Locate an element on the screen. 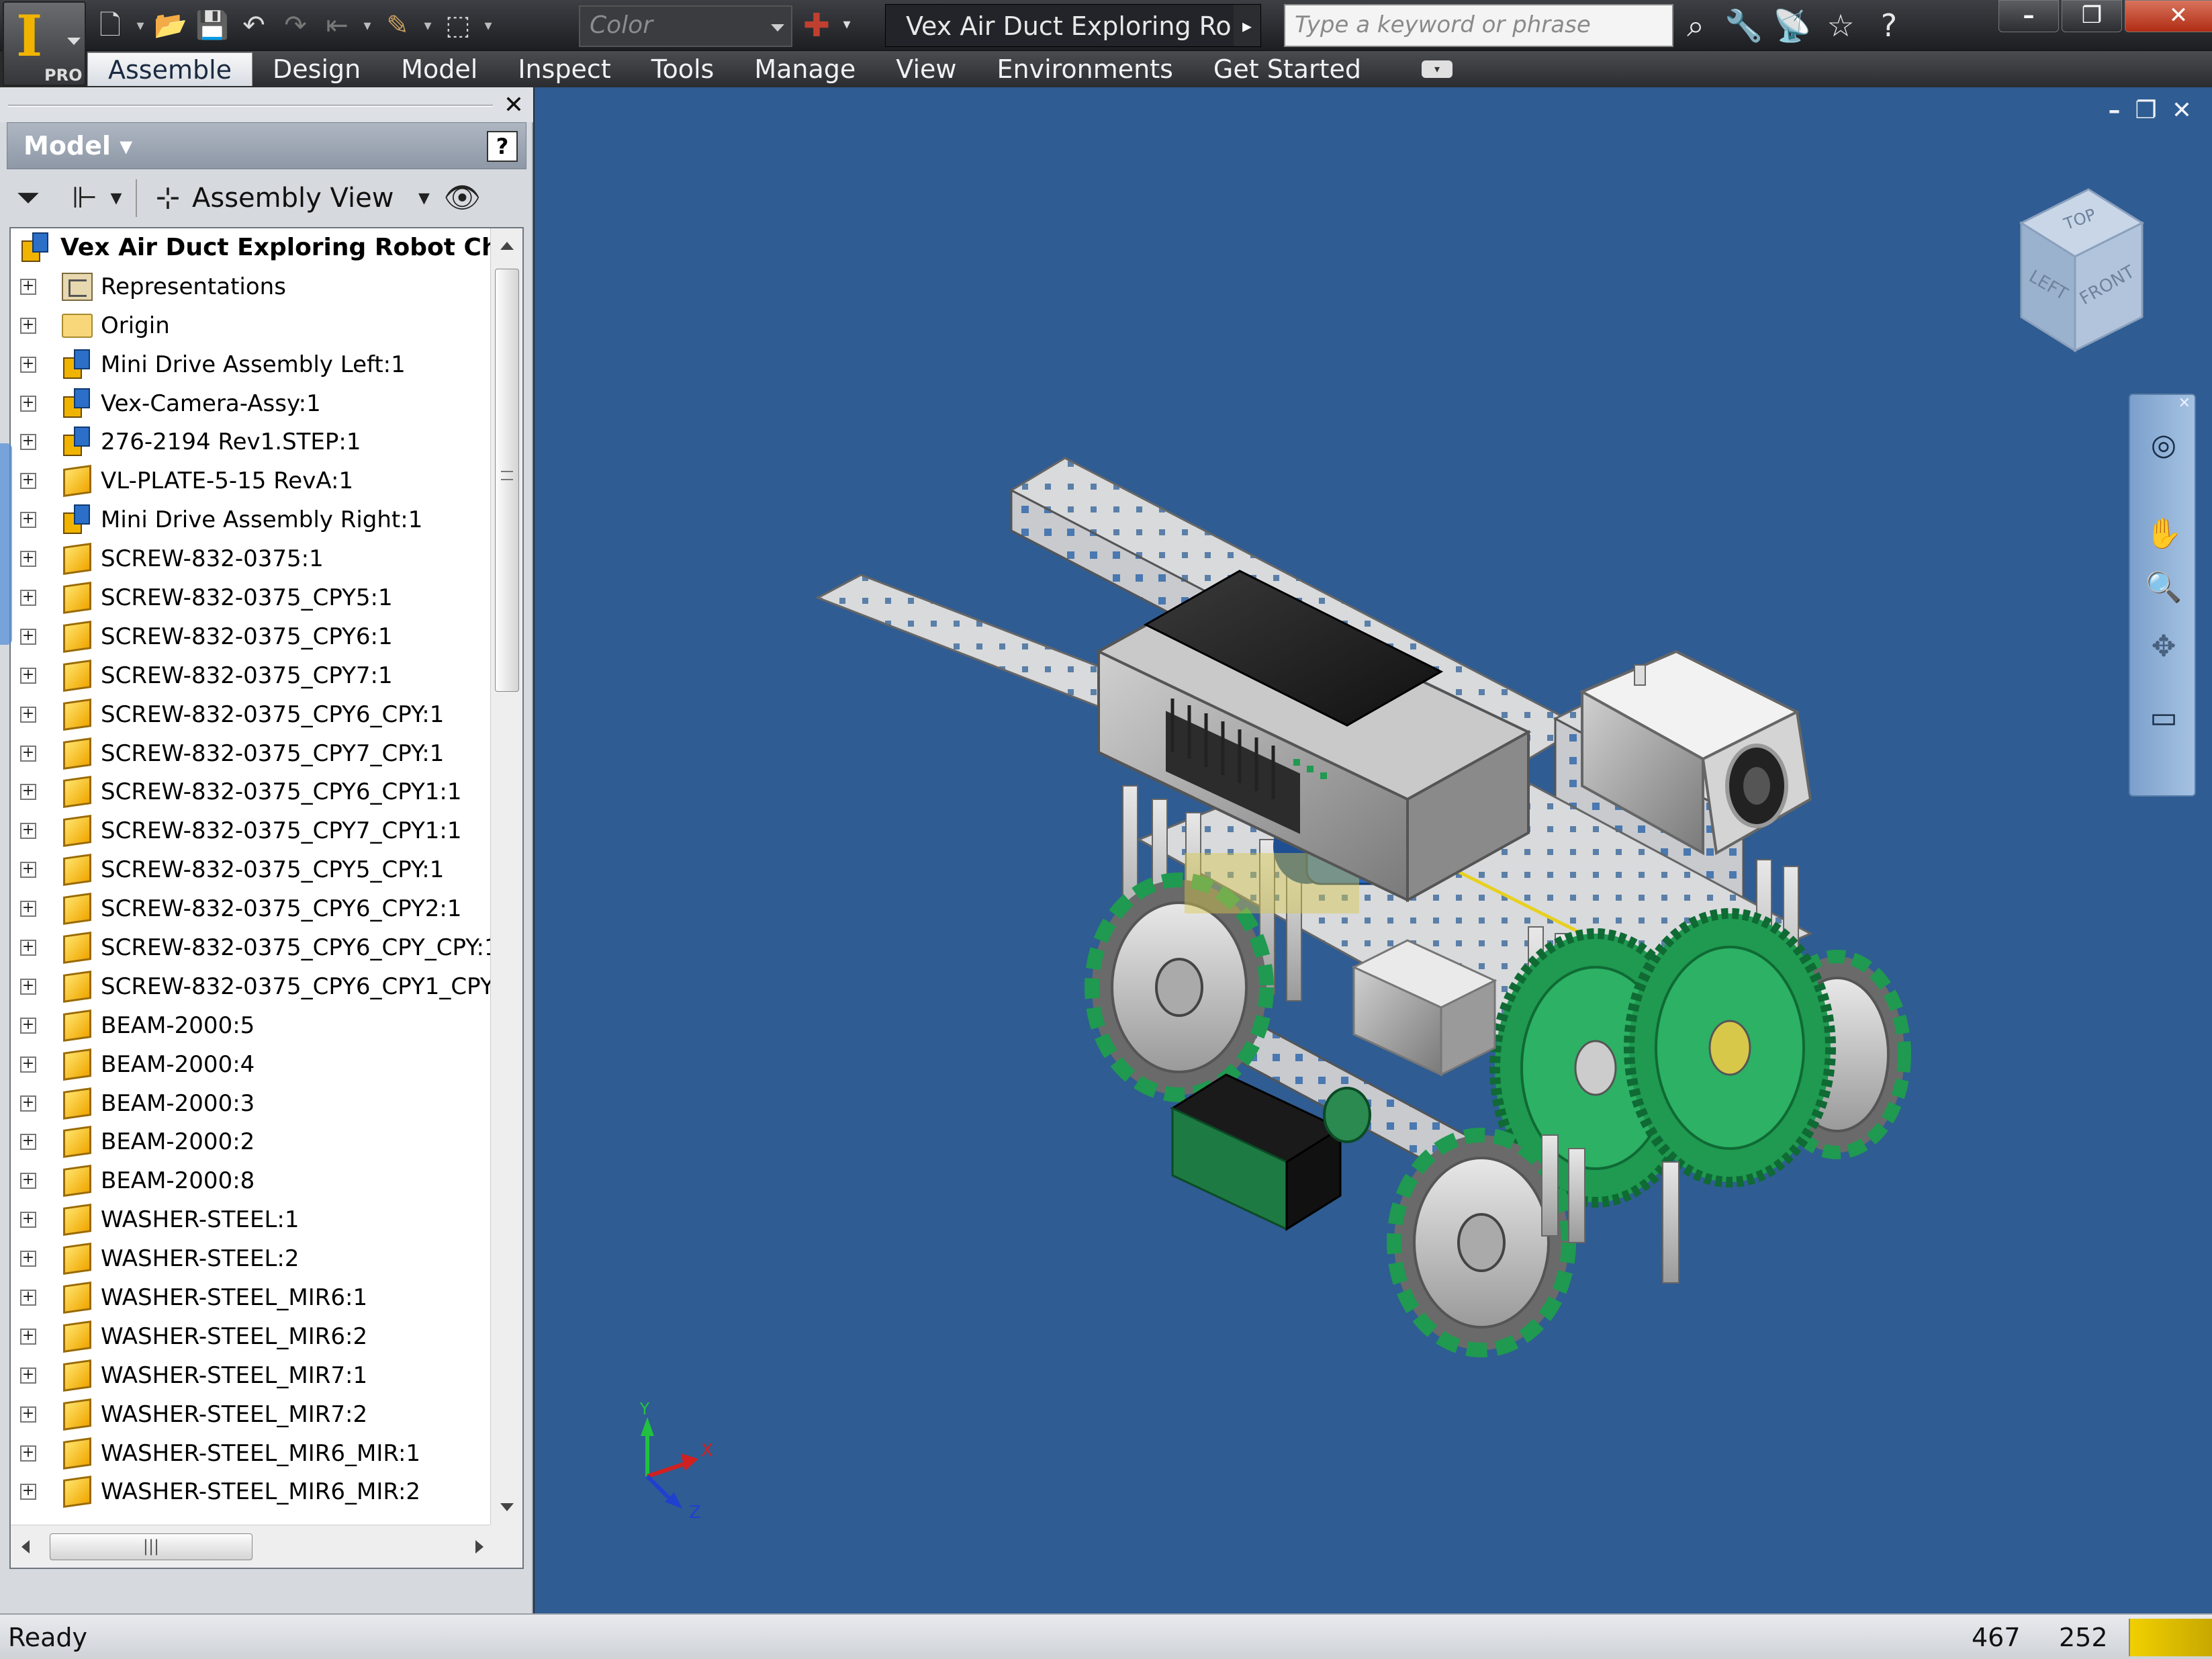 The width and height of the screenshot is (2212, 1659). tree-item: + BEAM-2000:5 is located at coordinates (249, 1025).